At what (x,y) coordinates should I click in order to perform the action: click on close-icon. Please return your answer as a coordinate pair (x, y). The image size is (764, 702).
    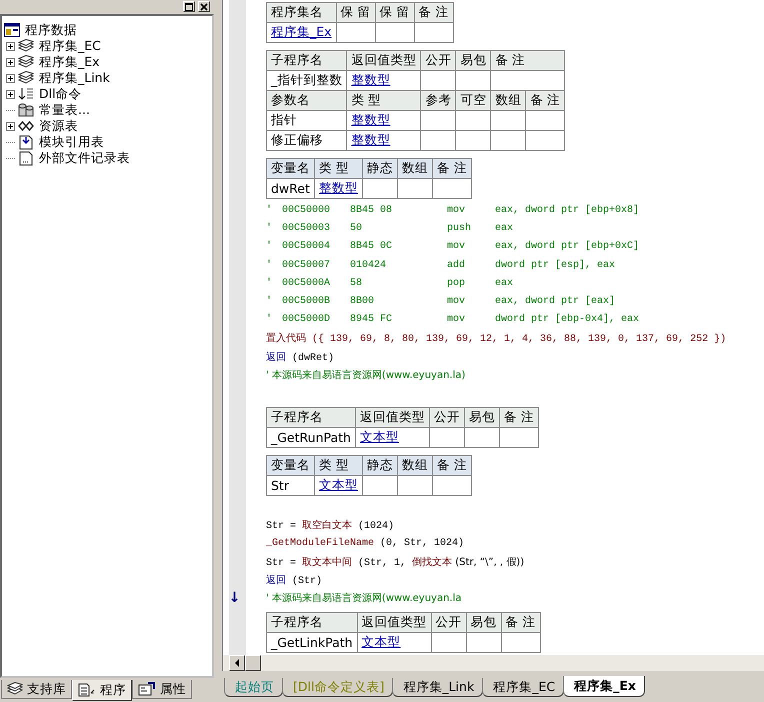
    Looking at the image, I should click on (204, 6).